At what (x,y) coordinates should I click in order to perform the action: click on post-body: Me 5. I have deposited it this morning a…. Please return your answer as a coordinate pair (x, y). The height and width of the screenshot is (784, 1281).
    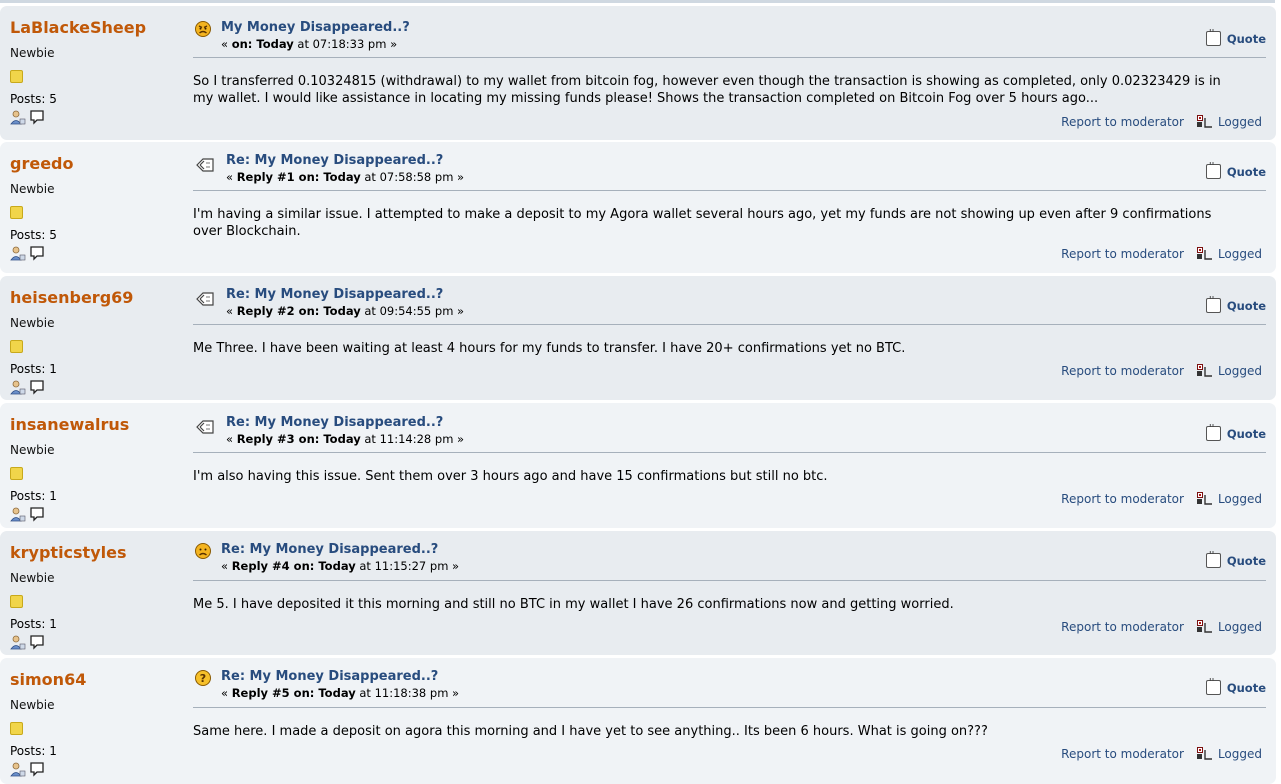
    Looking at the image, I should click on (573, 604).